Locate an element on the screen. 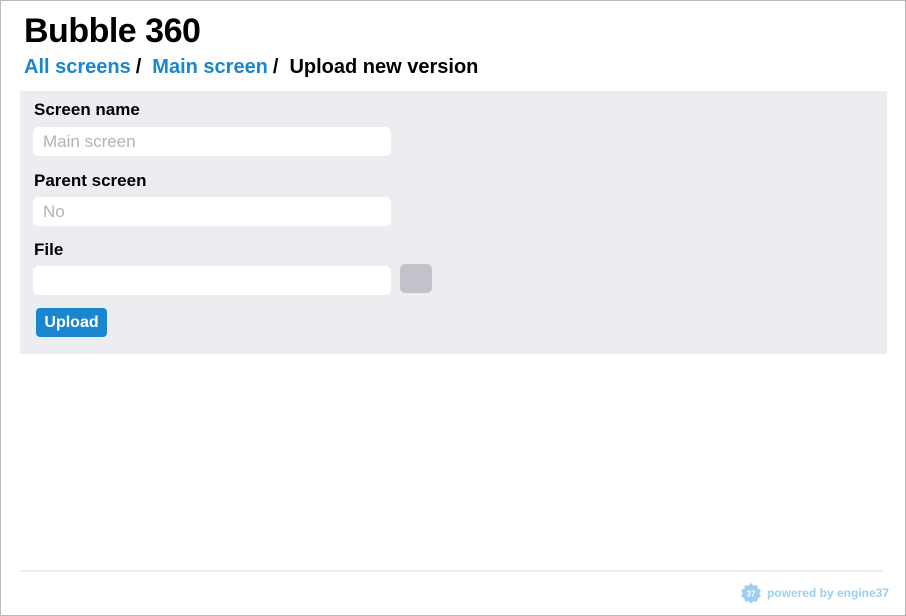  screen-name-input is located at coordinates (212, 141).